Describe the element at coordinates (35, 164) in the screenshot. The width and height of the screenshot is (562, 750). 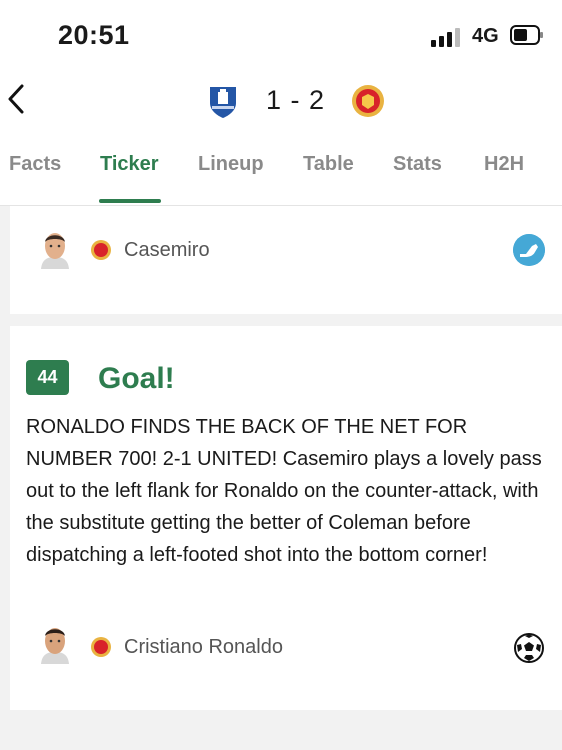
I see `tab-facts: Facts` at that location.